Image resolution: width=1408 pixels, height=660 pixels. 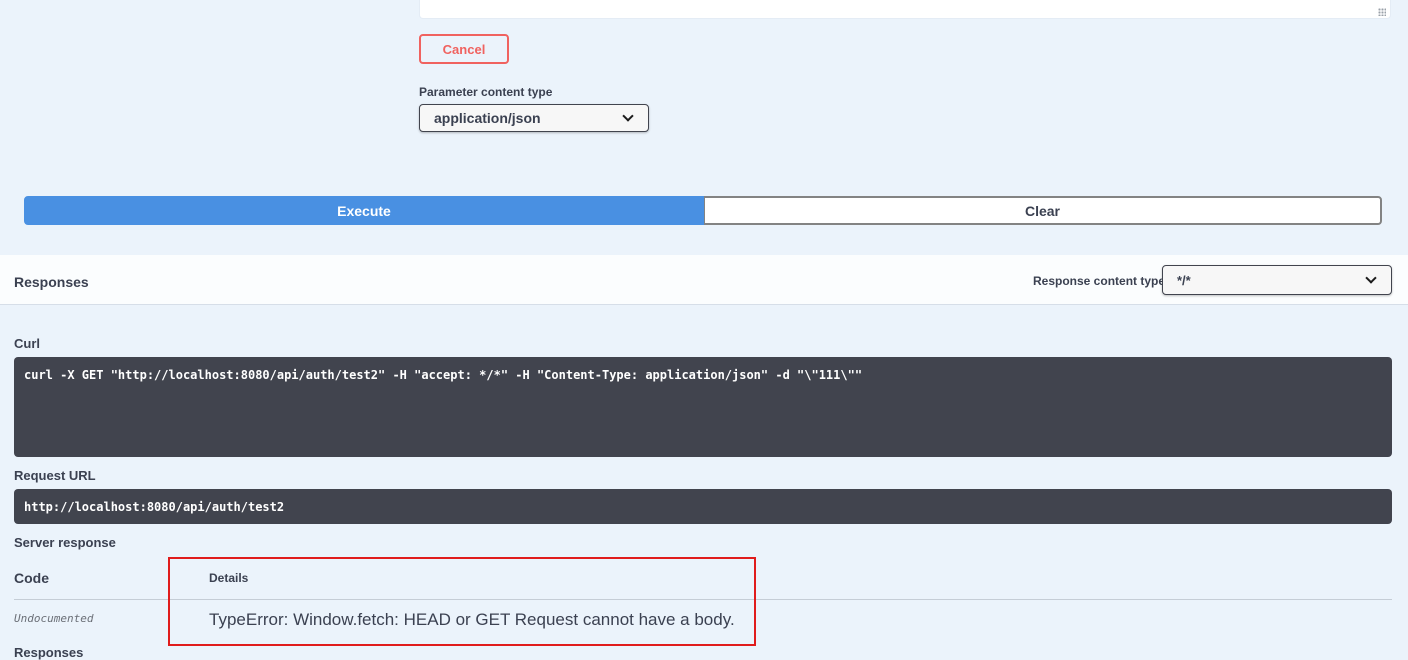 I want to click on parameter-content-type-value: application/json, so click(x=487, y=118).